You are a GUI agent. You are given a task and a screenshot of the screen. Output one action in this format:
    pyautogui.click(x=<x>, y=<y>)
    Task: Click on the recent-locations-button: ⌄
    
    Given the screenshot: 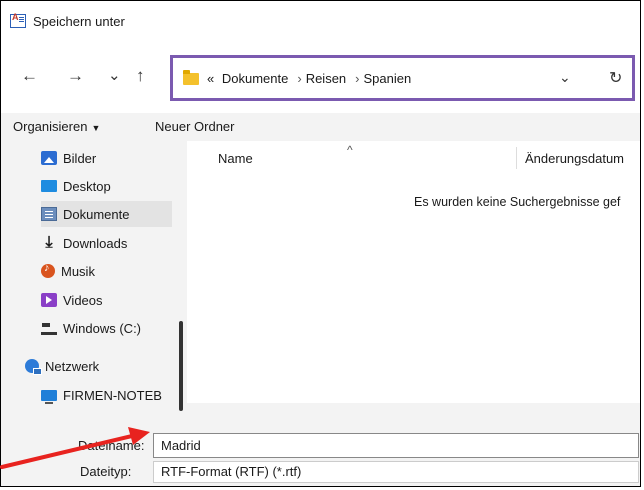 What is the action you would take?
    pyautogui.click(x=114, y=76)
    